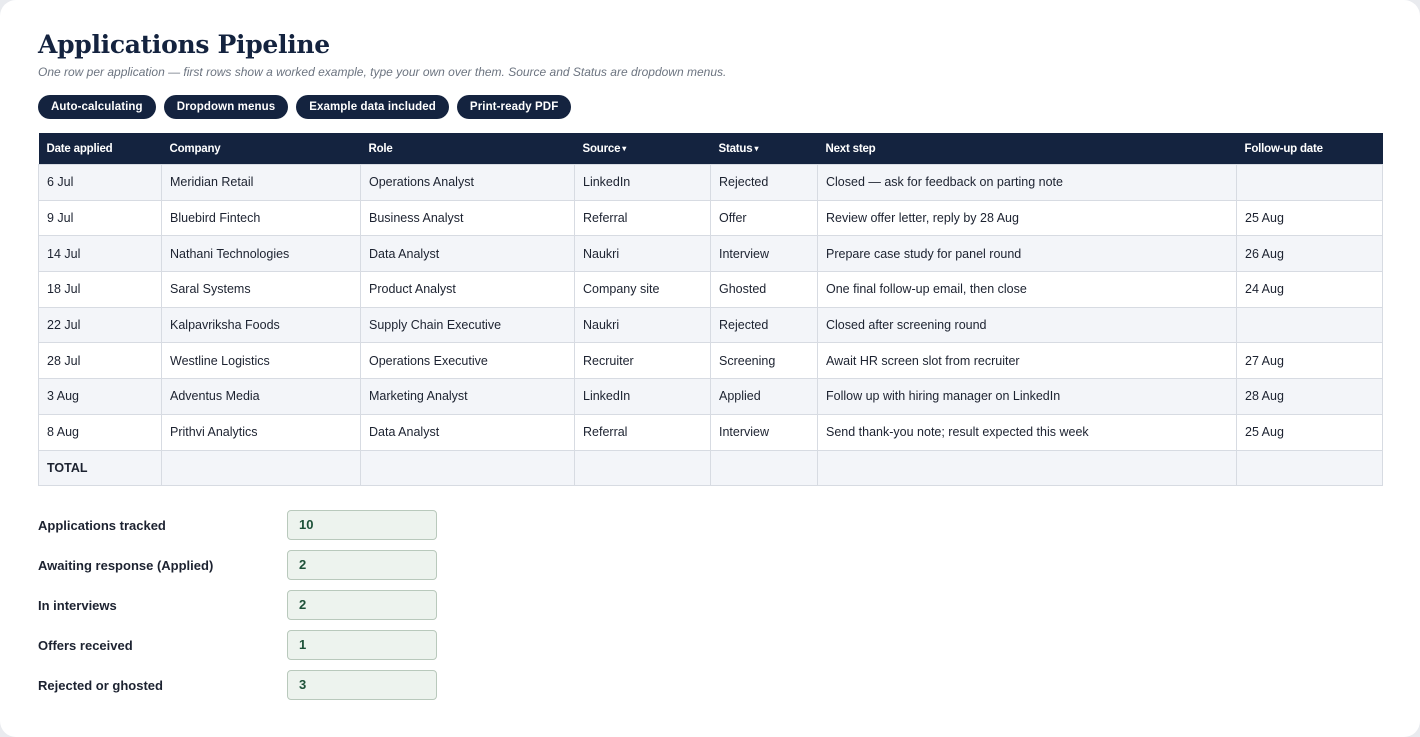  Describe the element at coordinates (1027, 149) in the screenshot. I see `col-next-step: Next step` at that location.